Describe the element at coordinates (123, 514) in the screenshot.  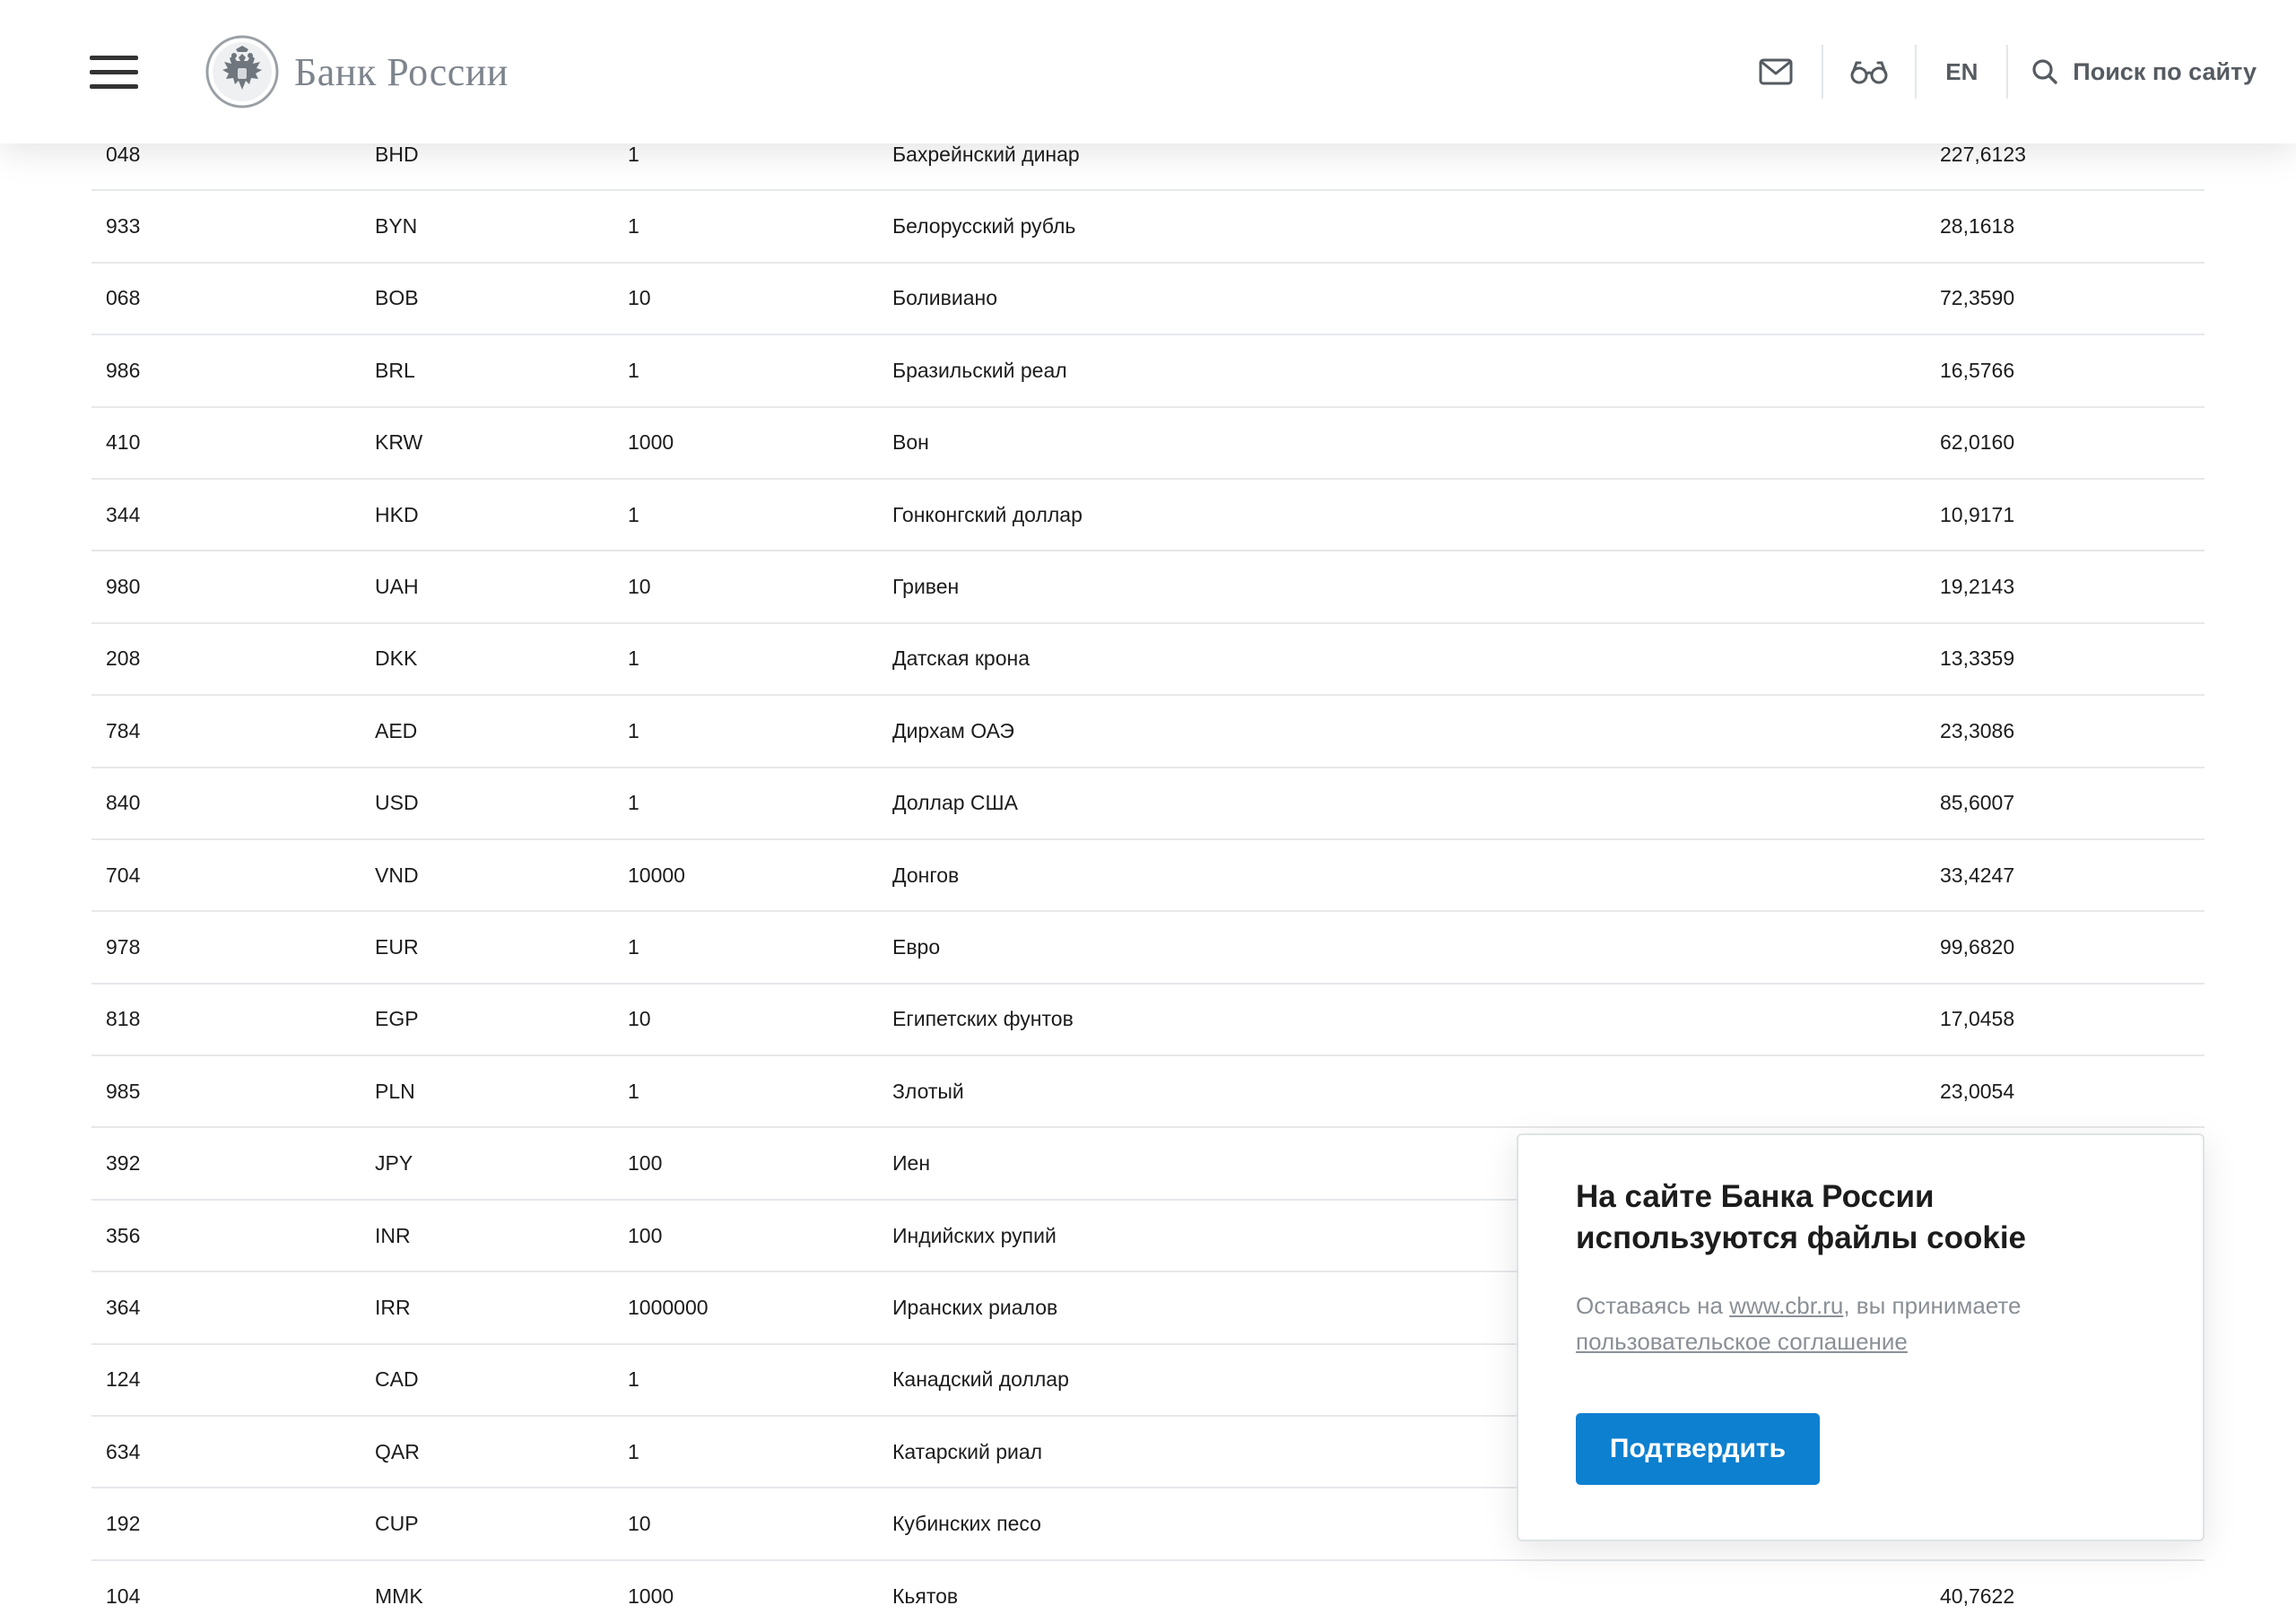
I see `cell-numeric-code: 344` at that location.